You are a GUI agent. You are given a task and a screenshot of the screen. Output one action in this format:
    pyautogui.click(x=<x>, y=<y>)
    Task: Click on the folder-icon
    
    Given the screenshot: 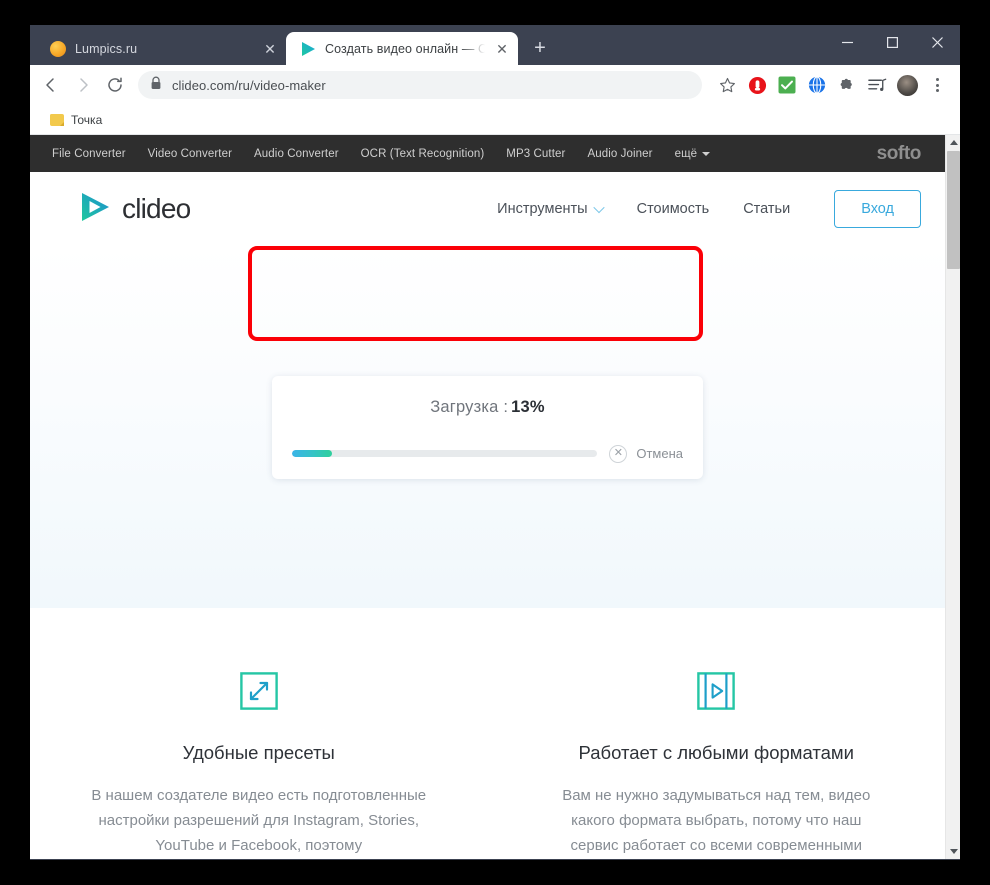 What is the action you would take?
    pyautogui.click(x=57, y=119)
    